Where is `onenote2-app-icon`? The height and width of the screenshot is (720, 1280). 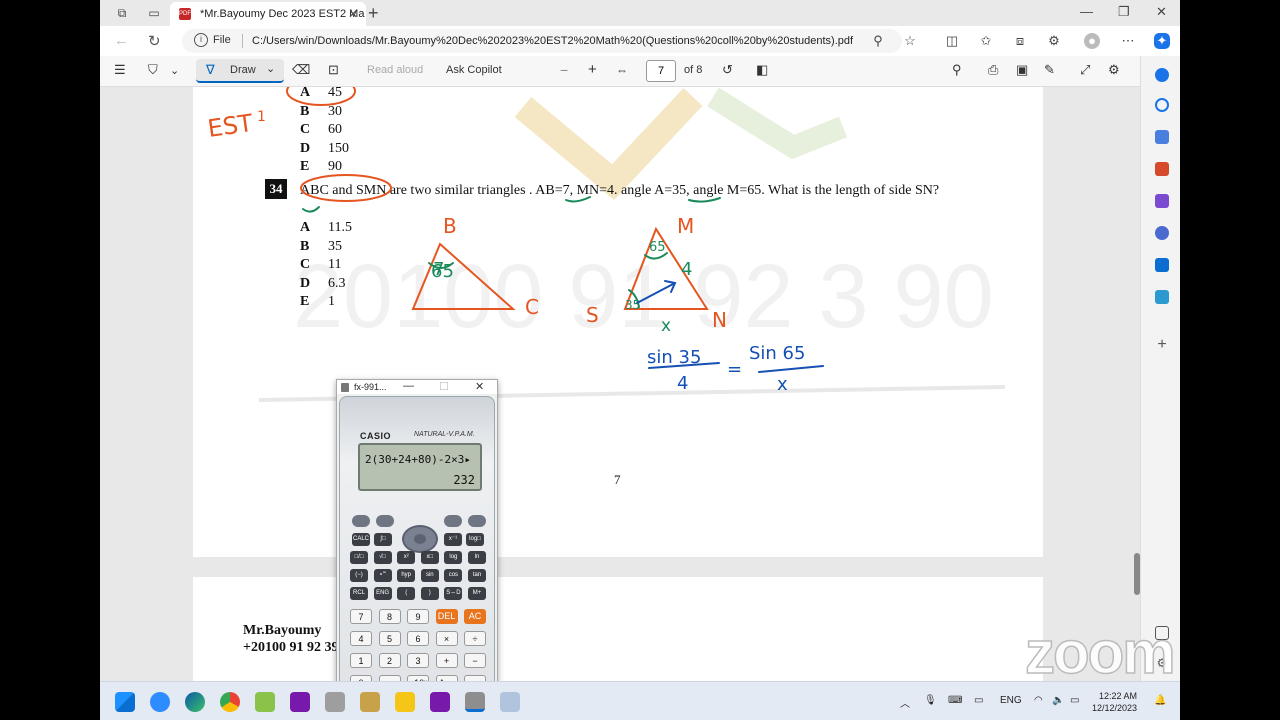 onenote2-app-icon is located at coordinates (440, 702).